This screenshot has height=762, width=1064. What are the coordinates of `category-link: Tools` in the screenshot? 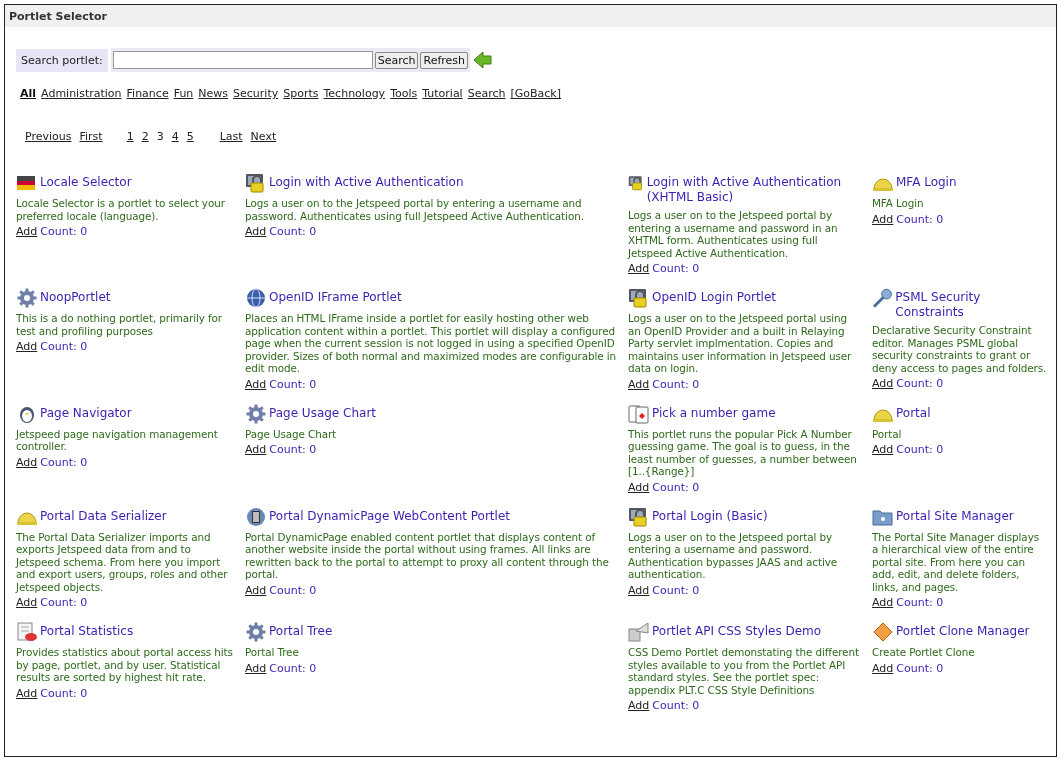 It's located at (404, 93).